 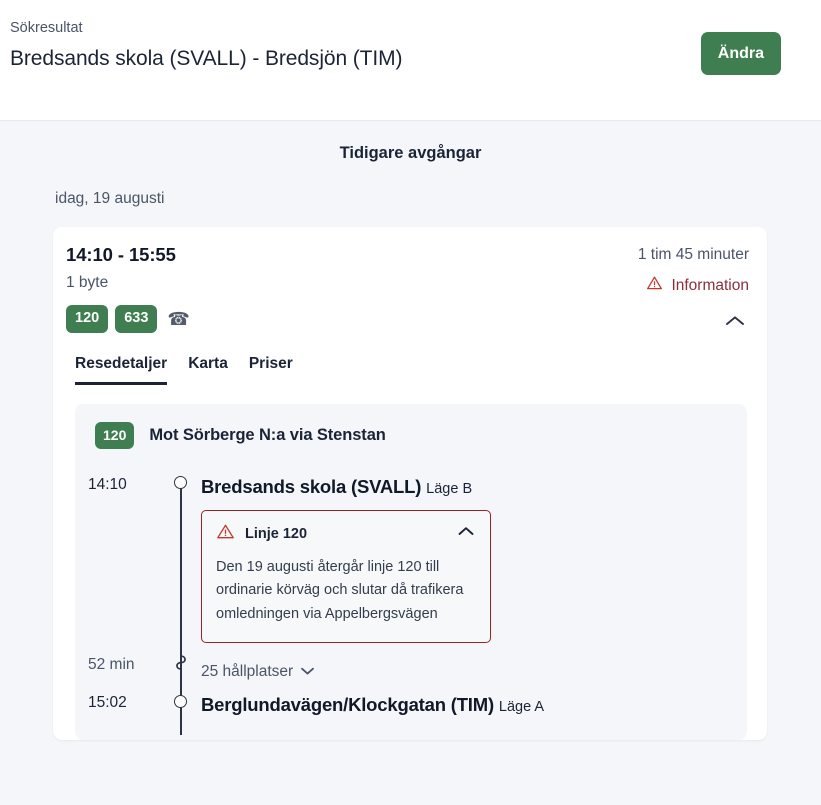 I want to click on line-badge-633: 633, so click(x=136, y=319).